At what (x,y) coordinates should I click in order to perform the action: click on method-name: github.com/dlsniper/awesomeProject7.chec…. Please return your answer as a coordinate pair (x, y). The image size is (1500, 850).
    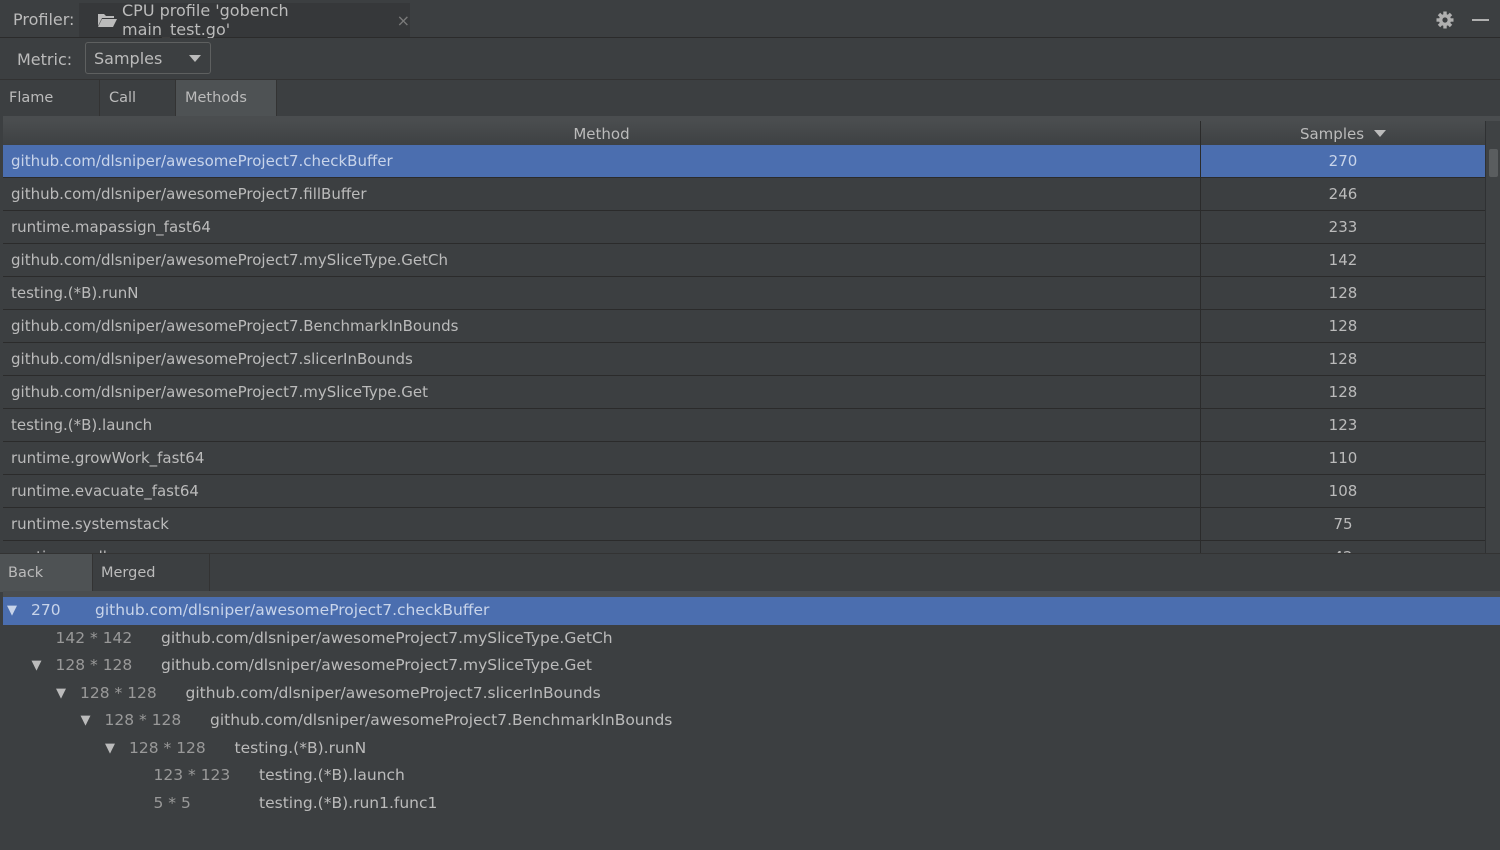
    Looking at the image, I should click on (292, 610).